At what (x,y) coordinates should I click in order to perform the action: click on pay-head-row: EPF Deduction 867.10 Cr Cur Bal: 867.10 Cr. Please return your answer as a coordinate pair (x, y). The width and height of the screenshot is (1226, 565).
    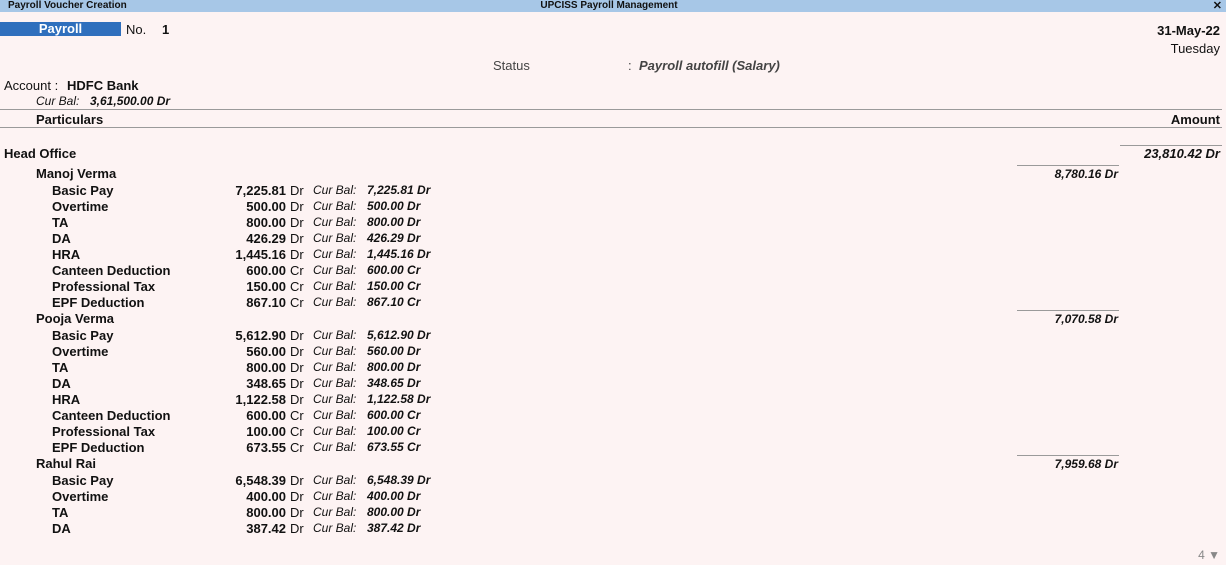
    Looking at the image, I should click on (500, 303).